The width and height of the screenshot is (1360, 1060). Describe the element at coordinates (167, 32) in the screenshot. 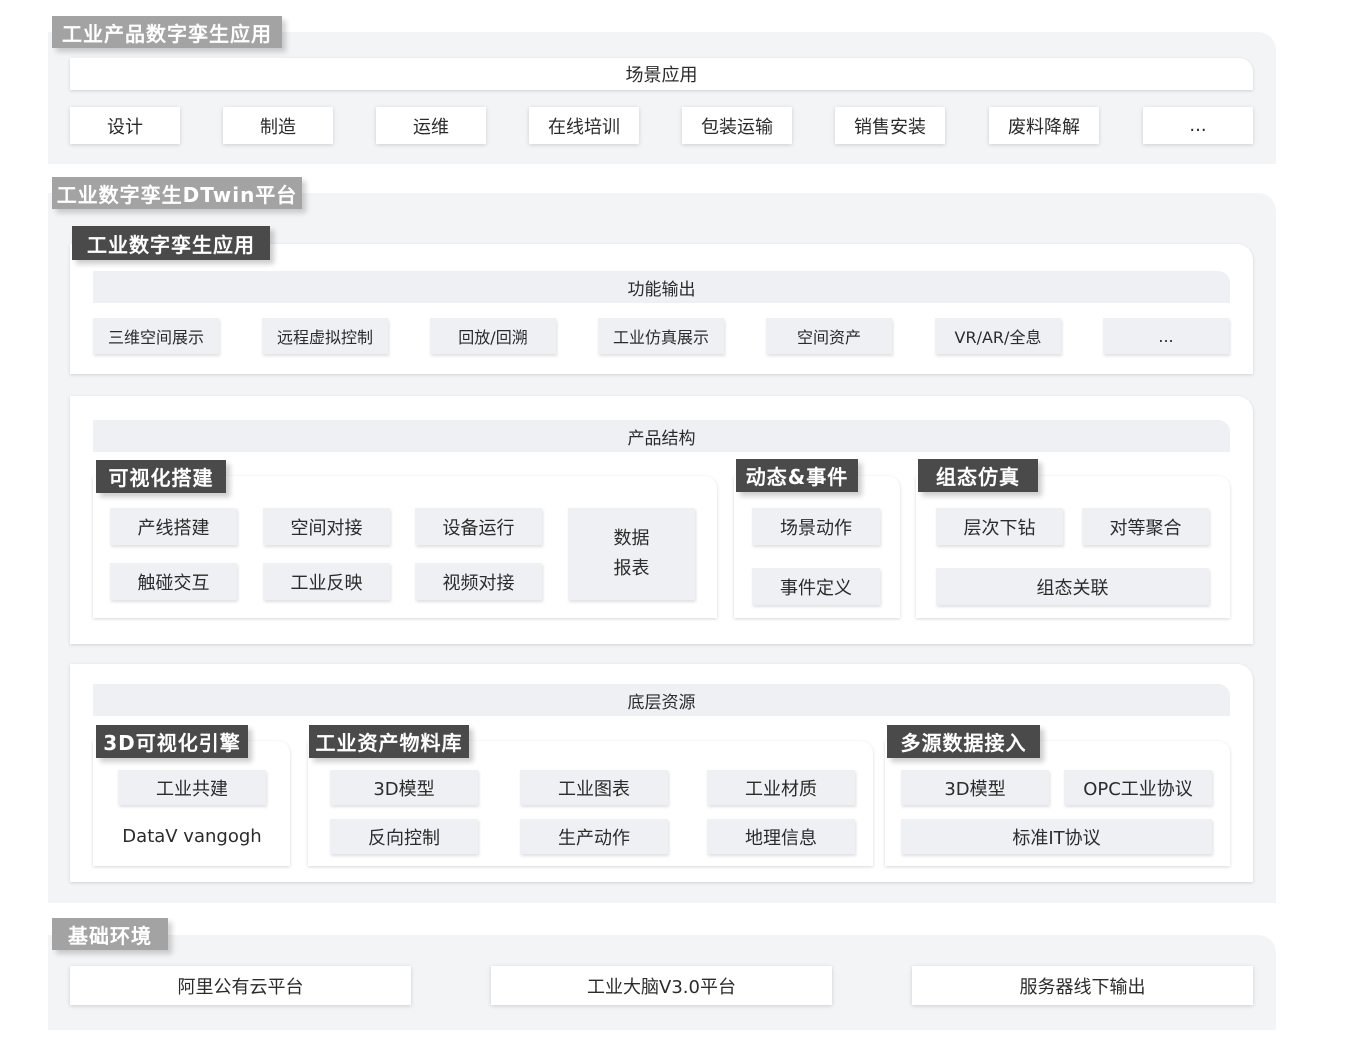

I see `product-app-title: 工业产品数字孪生应用` at that location.